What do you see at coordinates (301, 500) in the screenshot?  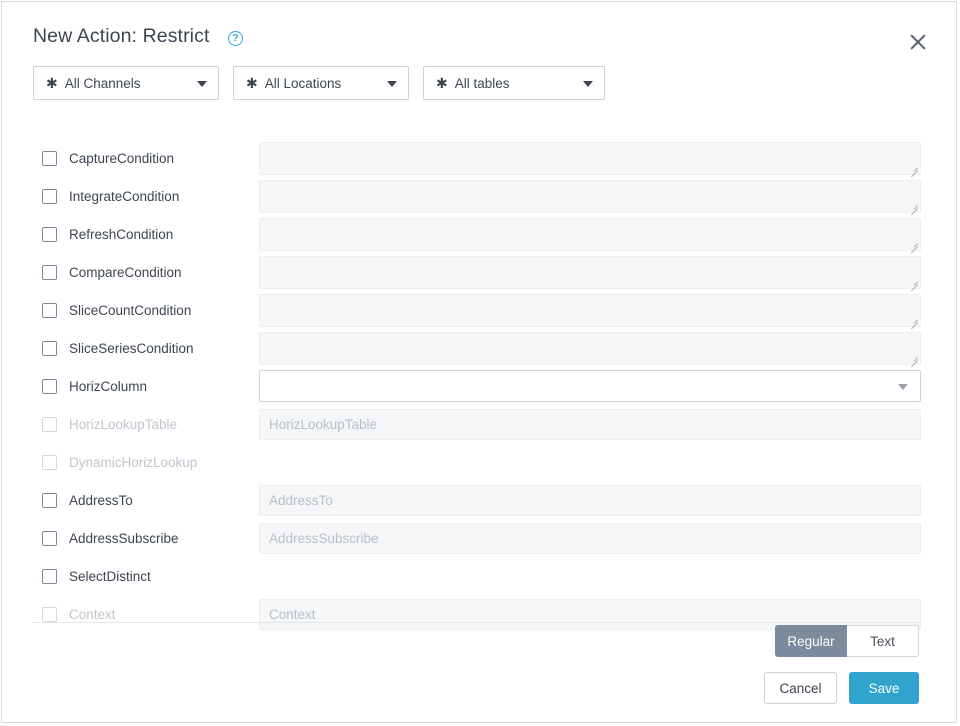 I see `input-placeholder: AddressTo` at bounding box center [301, 500].